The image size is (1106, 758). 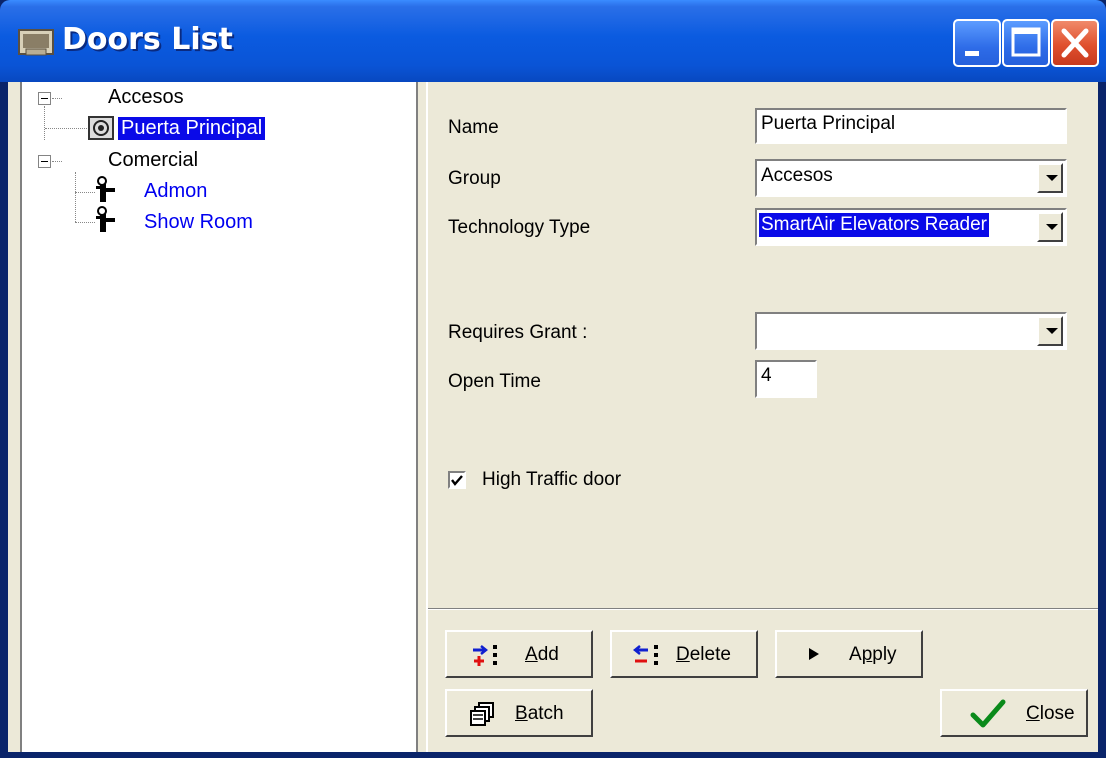 I want to click on technology-type-label: Technology Type, so click(x=519, y=227).